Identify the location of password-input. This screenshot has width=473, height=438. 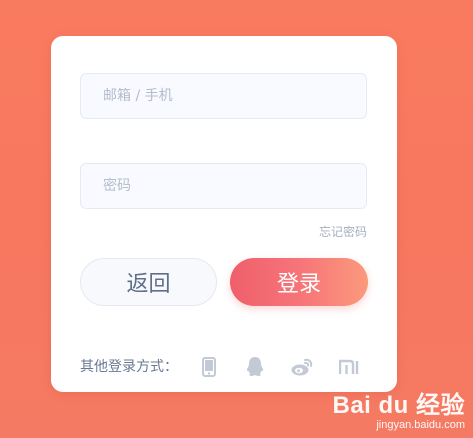
(223, 186).